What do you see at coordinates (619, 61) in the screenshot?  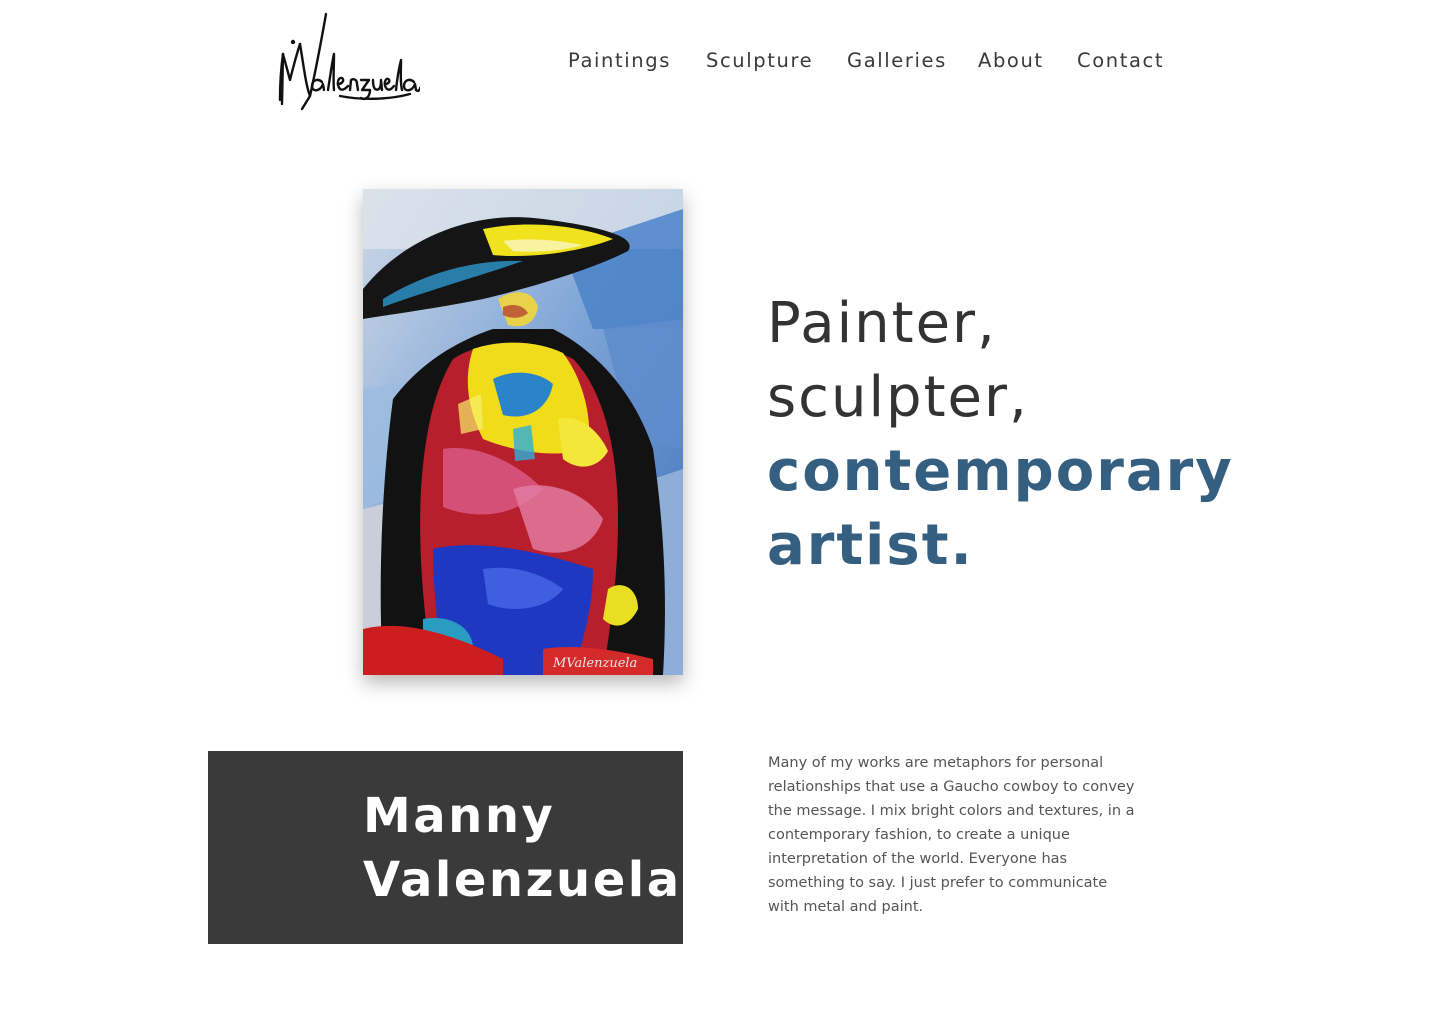 I see `nav-link-paintings: Paintings` at bounding box center [619, 61].